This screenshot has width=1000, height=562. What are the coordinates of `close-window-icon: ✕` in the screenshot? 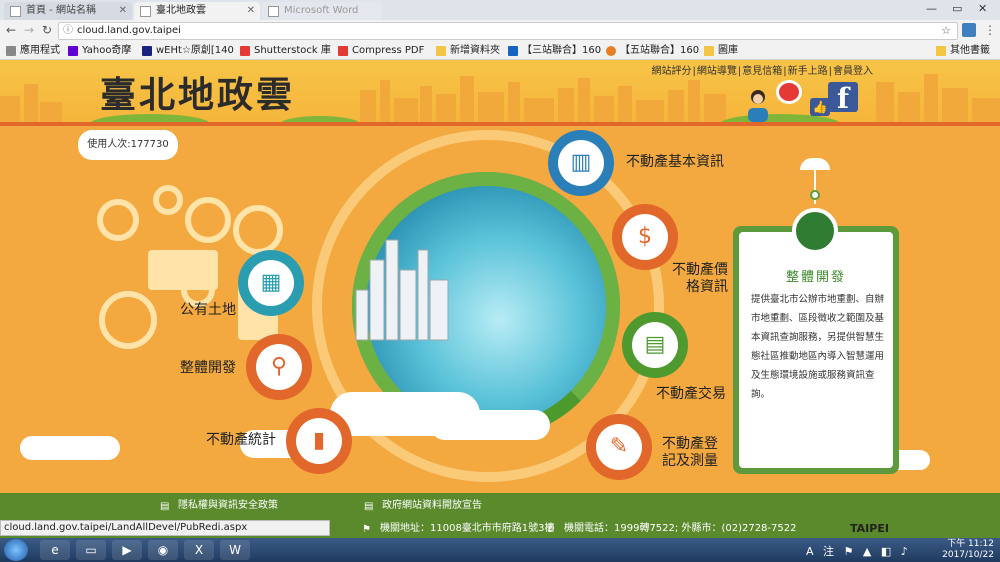 It's located at (982, 8).